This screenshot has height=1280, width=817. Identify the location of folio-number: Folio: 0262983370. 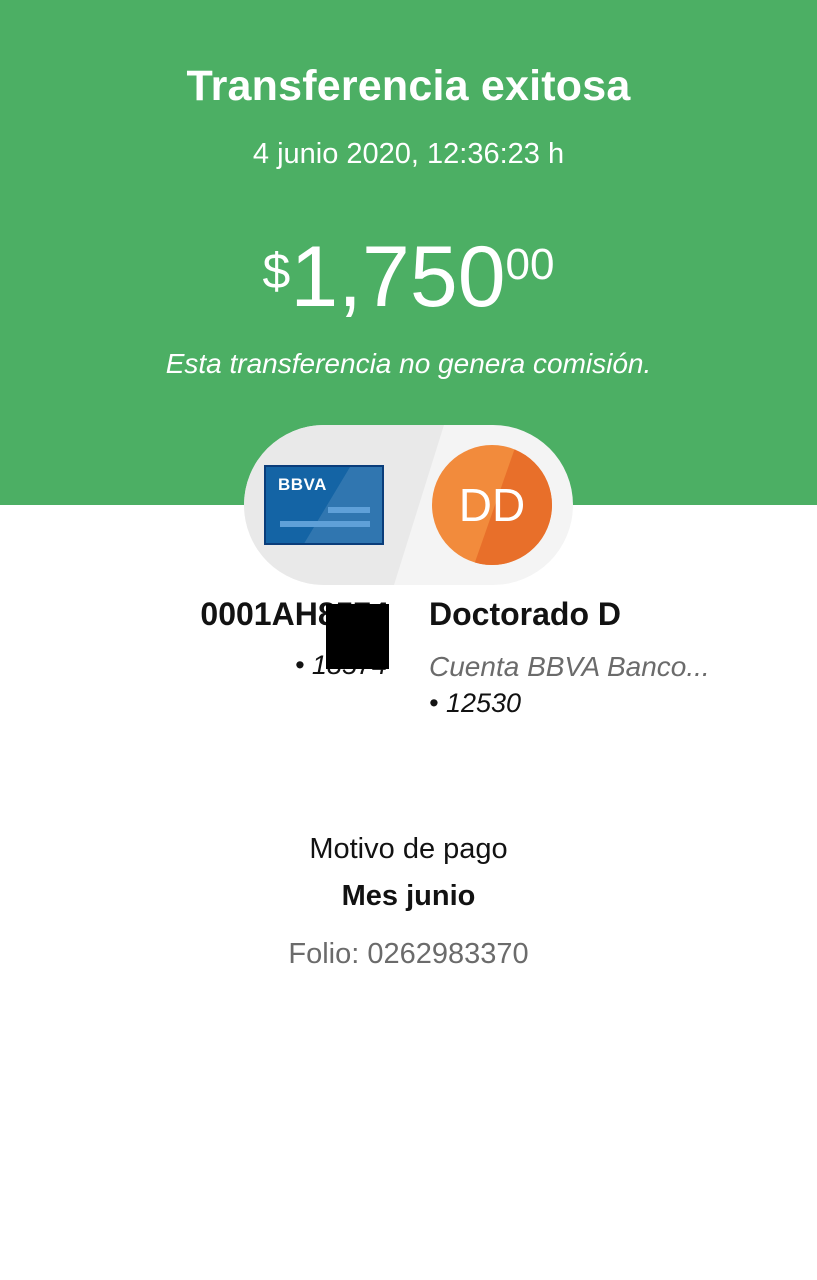
(408, 954).